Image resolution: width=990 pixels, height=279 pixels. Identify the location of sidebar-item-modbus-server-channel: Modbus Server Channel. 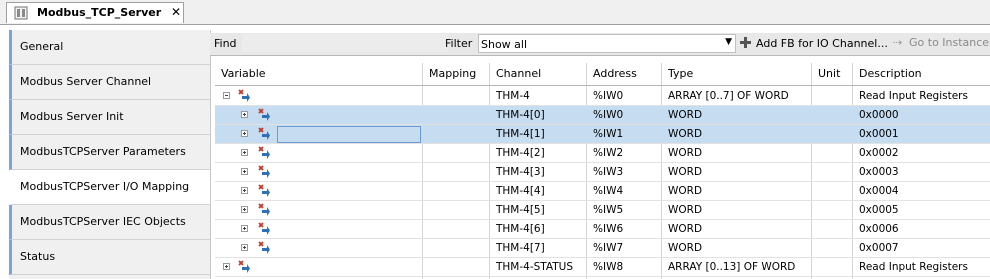
(109, 82).